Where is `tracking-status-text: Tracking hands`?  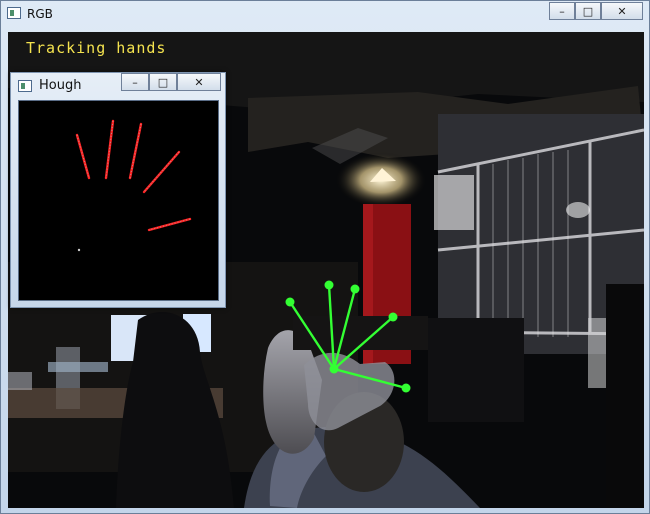 tracking-status-text: Tracking hands is located at coordinates (96, 48).